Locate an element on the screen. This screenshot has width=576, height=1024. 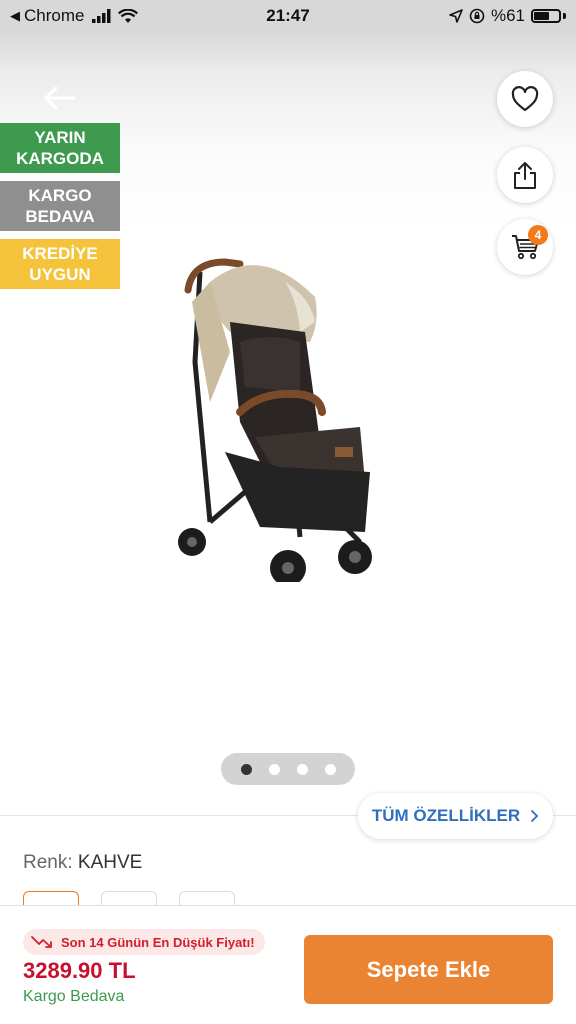
add-to-cart-button: Sepete Ekle is located at coordinates (428, 969).